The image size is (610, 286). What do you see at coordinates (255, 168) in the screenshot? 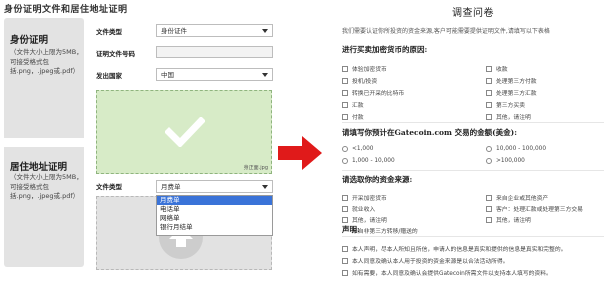
I see `upload-filename: 身正面.jpg` at bounding box center [255, 168].